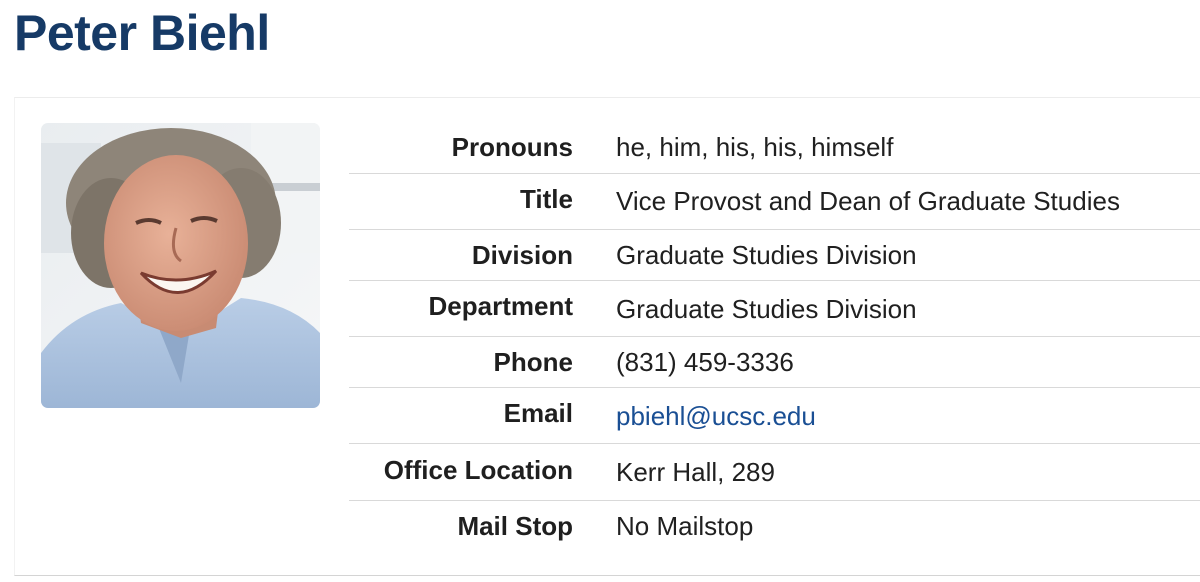 The width and height of the screenshot is (1200, 582). Describe the element at coordinates (685, 526) in the screenshot. I see `mail-stop-value: No Mailstop` at that location.